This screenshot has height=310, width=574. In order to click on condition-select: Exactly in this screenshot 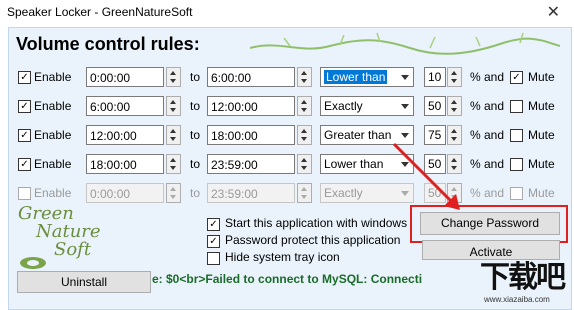, I will do `click(367, 106)`.